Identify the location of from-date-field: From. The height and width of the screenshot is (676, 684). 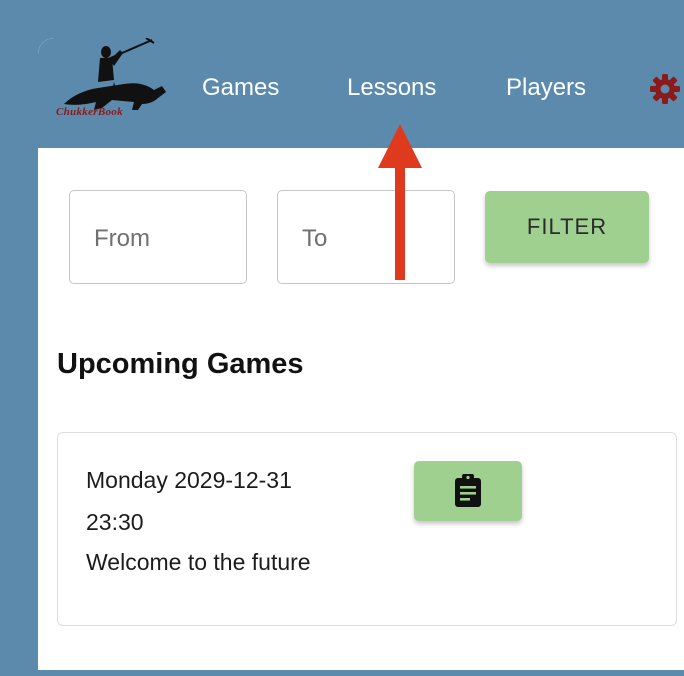
(158, 237).